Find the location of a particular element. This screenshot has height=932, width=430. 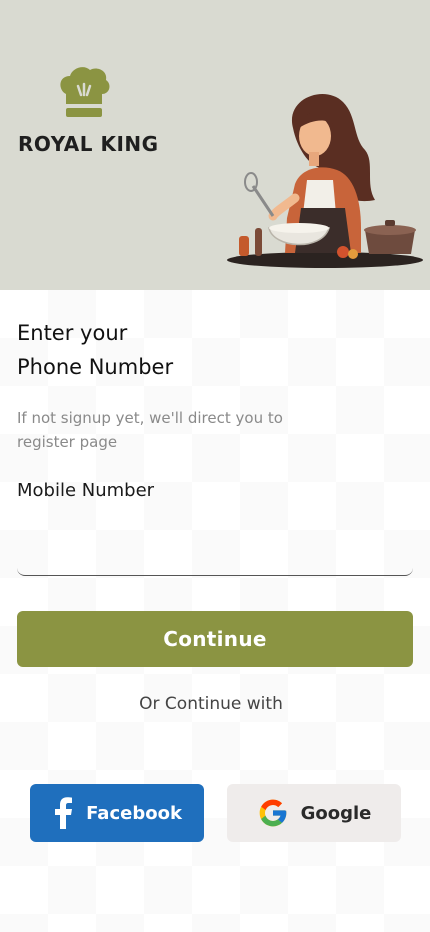

page-title-line1: Enter your is located at coordinates (72, 333).